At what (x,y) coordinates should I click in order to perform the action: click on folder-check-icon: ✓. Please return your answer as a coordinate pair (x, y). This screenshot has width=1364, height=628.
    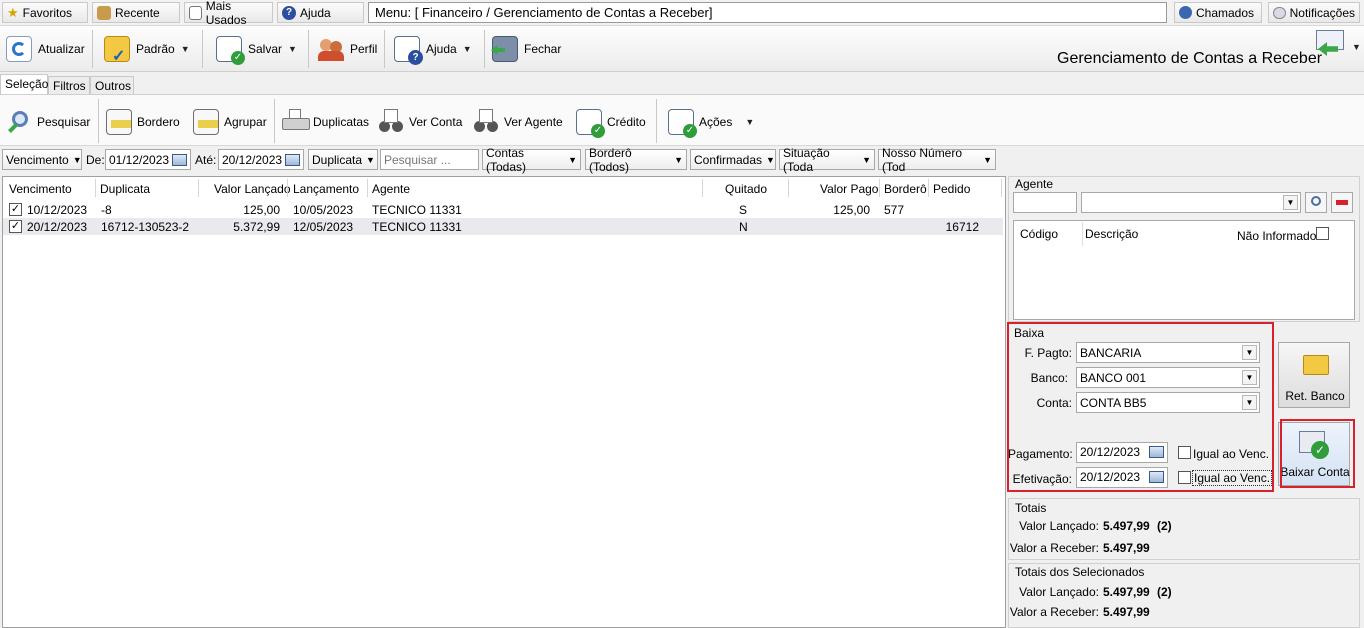
    Looking at the image, I should click on (117, 50).